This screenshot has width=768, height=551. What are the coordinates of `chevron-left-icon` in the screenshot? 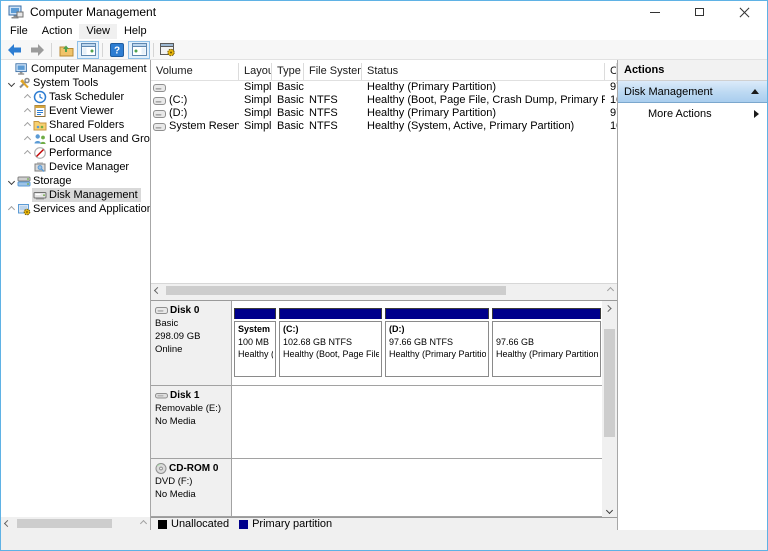 It's located at (7, 523).